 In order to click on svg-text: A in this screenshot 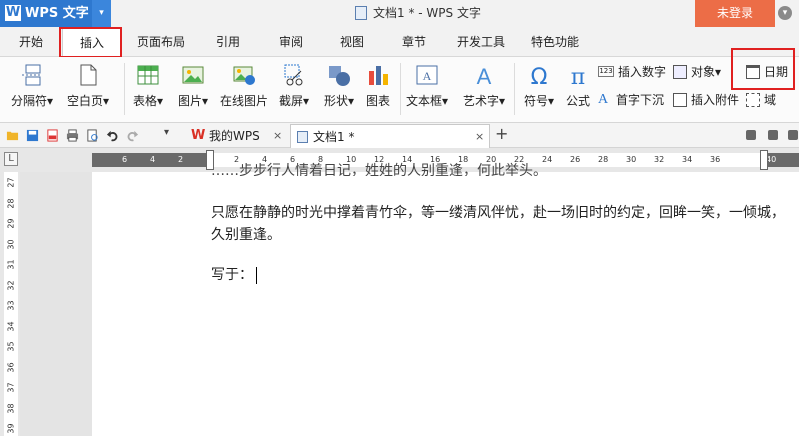, I will do `click(427, 76)`.